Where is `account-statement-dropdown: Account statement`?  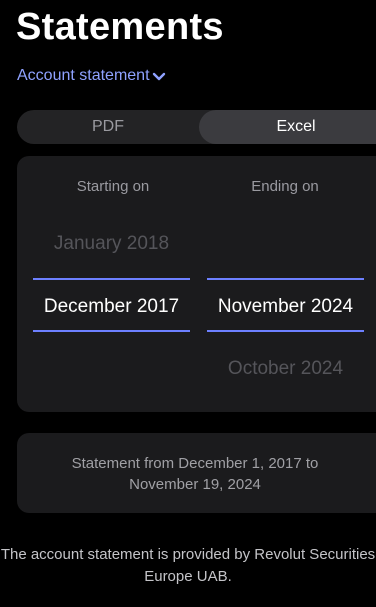 account-statement-dropdown: Account statement is located at coordinates (91, 76).